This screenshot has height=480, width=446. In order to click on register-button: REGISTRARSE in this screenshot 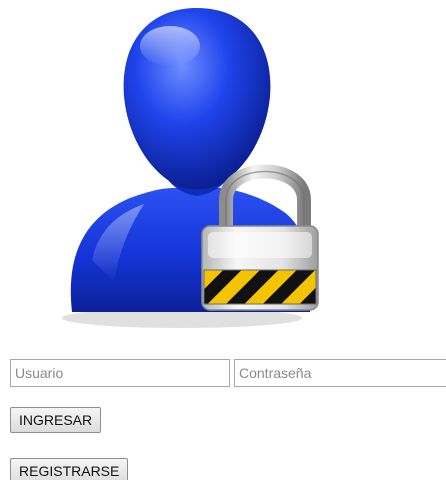, I will do `click(69, 469)`.